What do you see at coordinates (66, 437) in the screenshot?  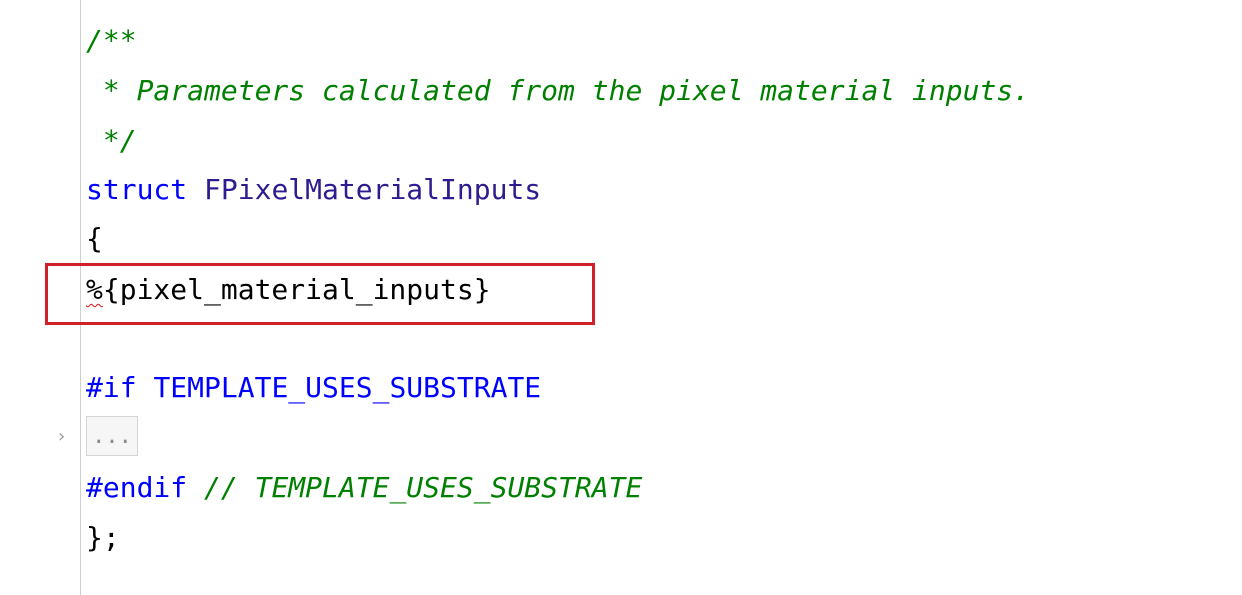 I see `chevron-right-icon: ›` at bounding box center [66, 437].